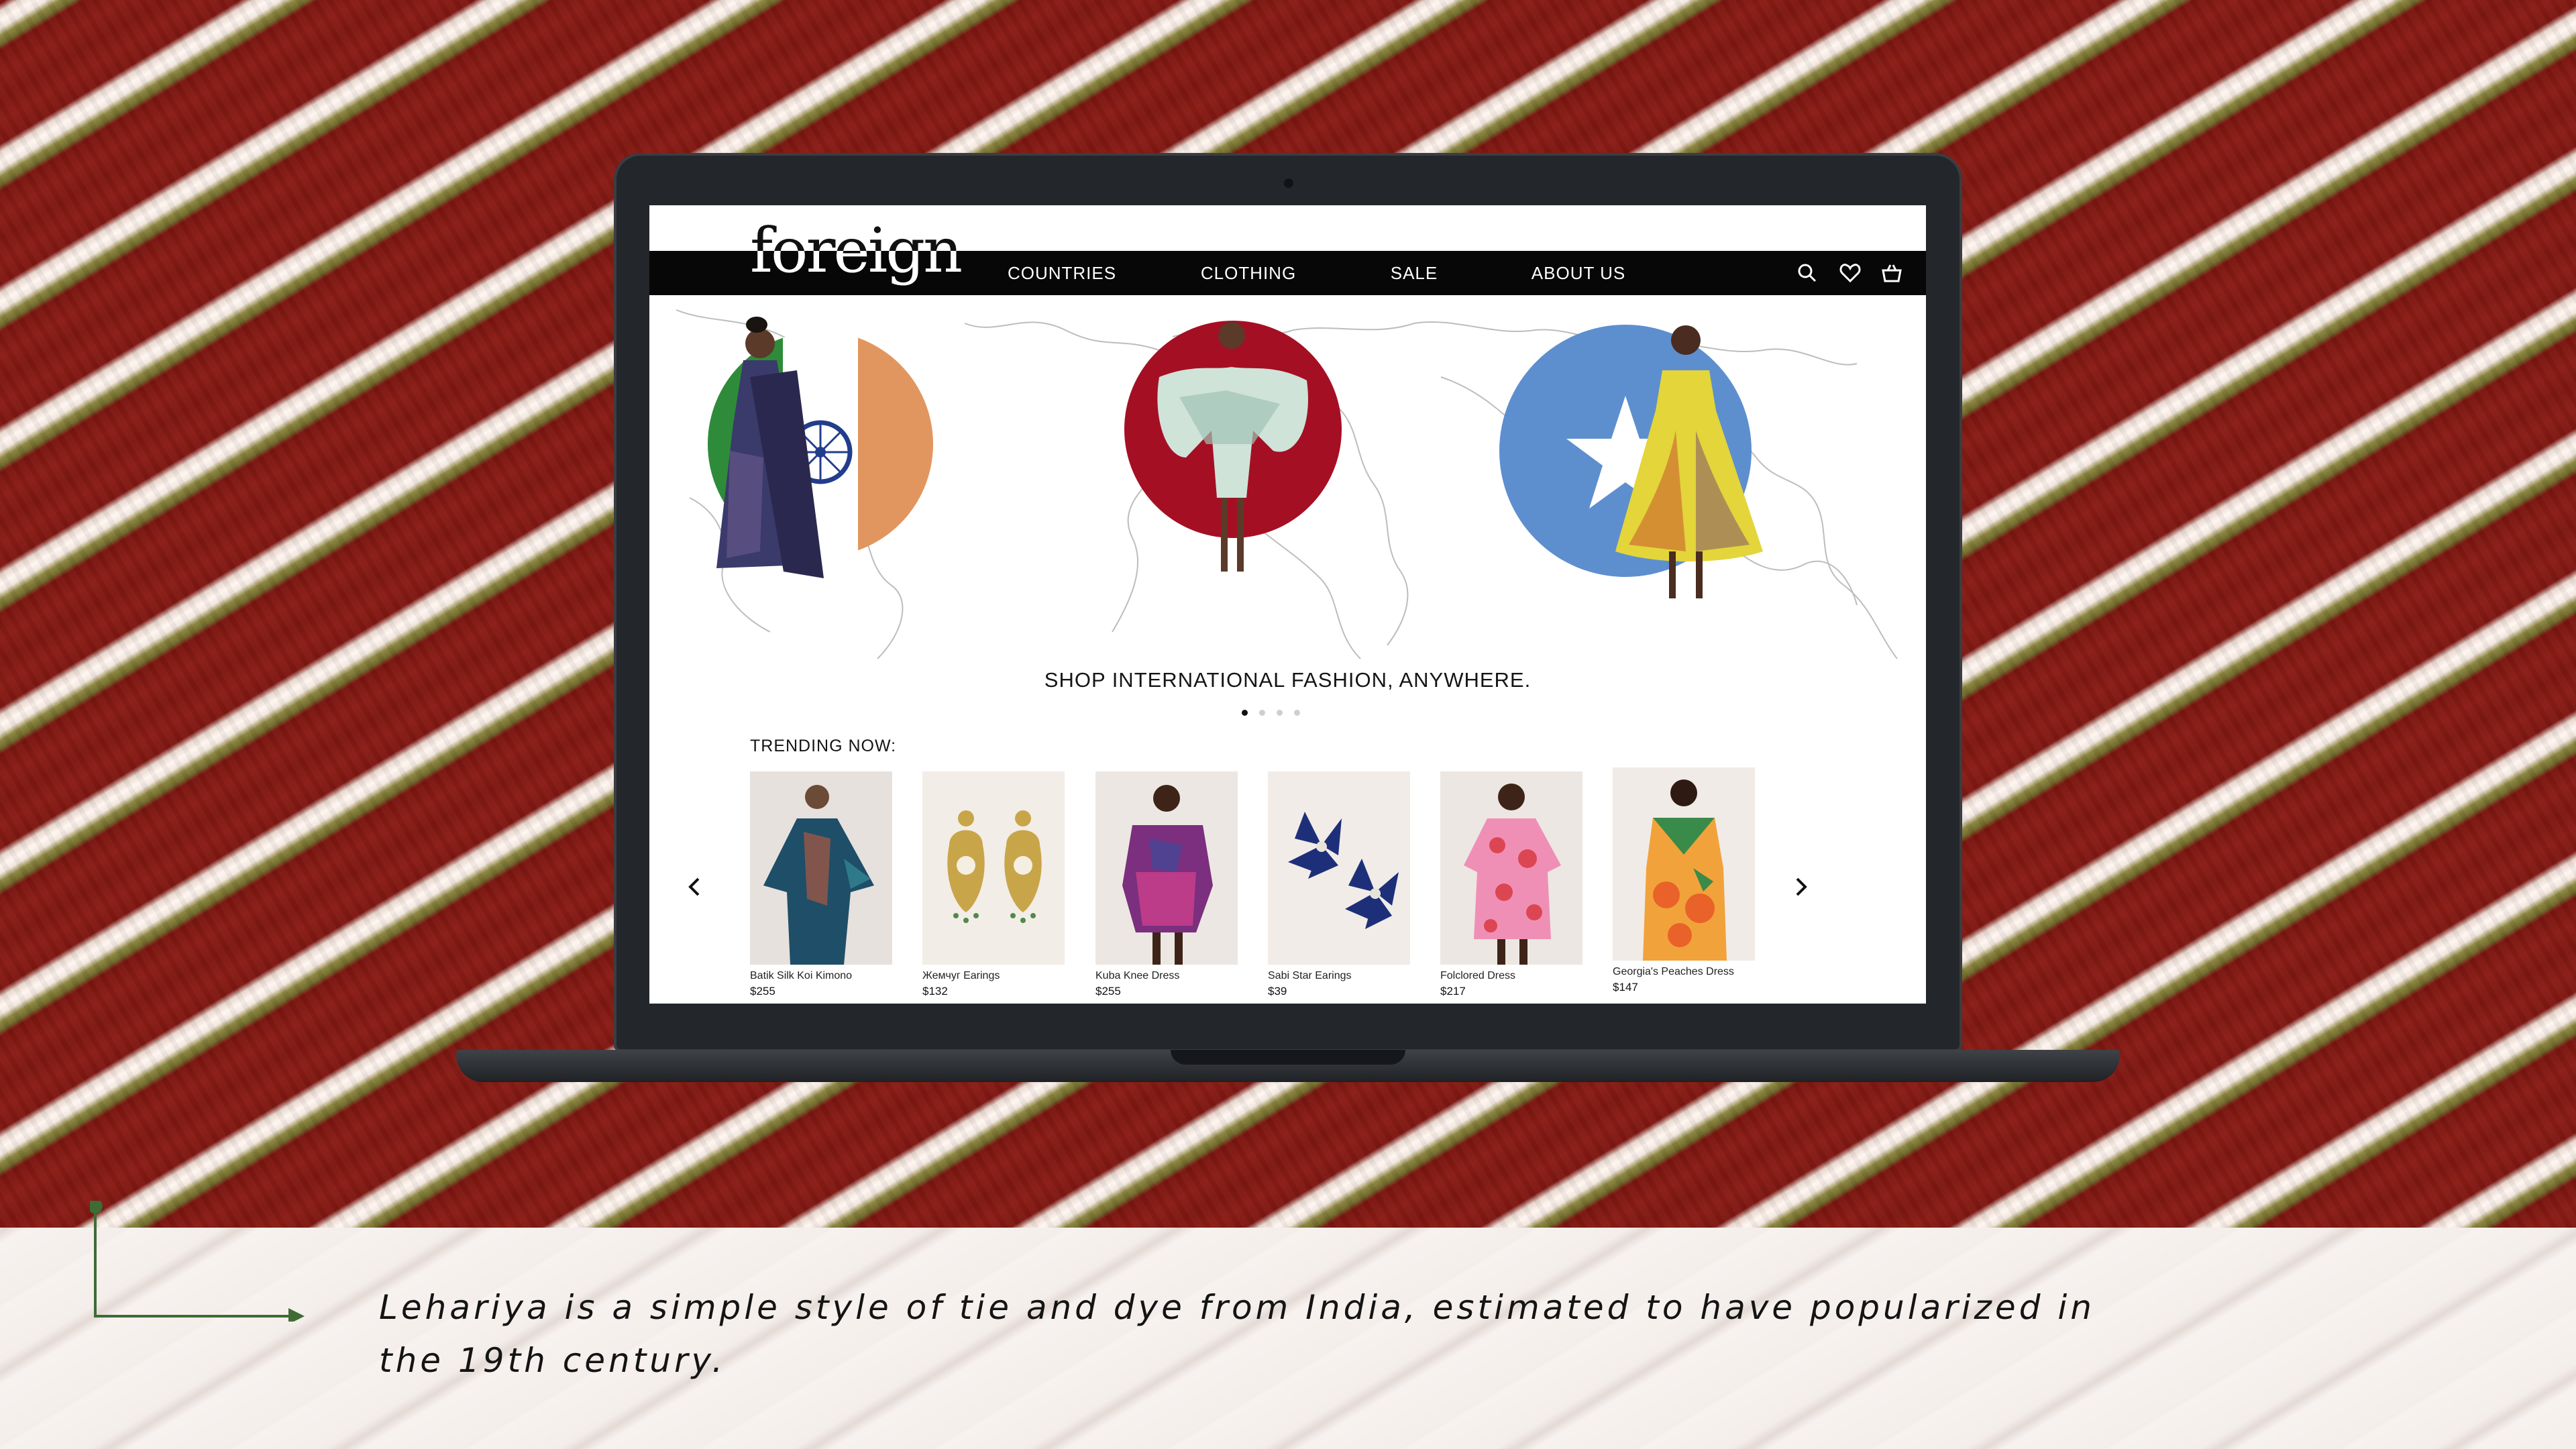 The height and width of the screenshot is (1449, 2576). What do you see at coordinates (1511, 976) in the screenshot?
I see `product-name: Folclored Dress` at bounding box center [1511, 976].